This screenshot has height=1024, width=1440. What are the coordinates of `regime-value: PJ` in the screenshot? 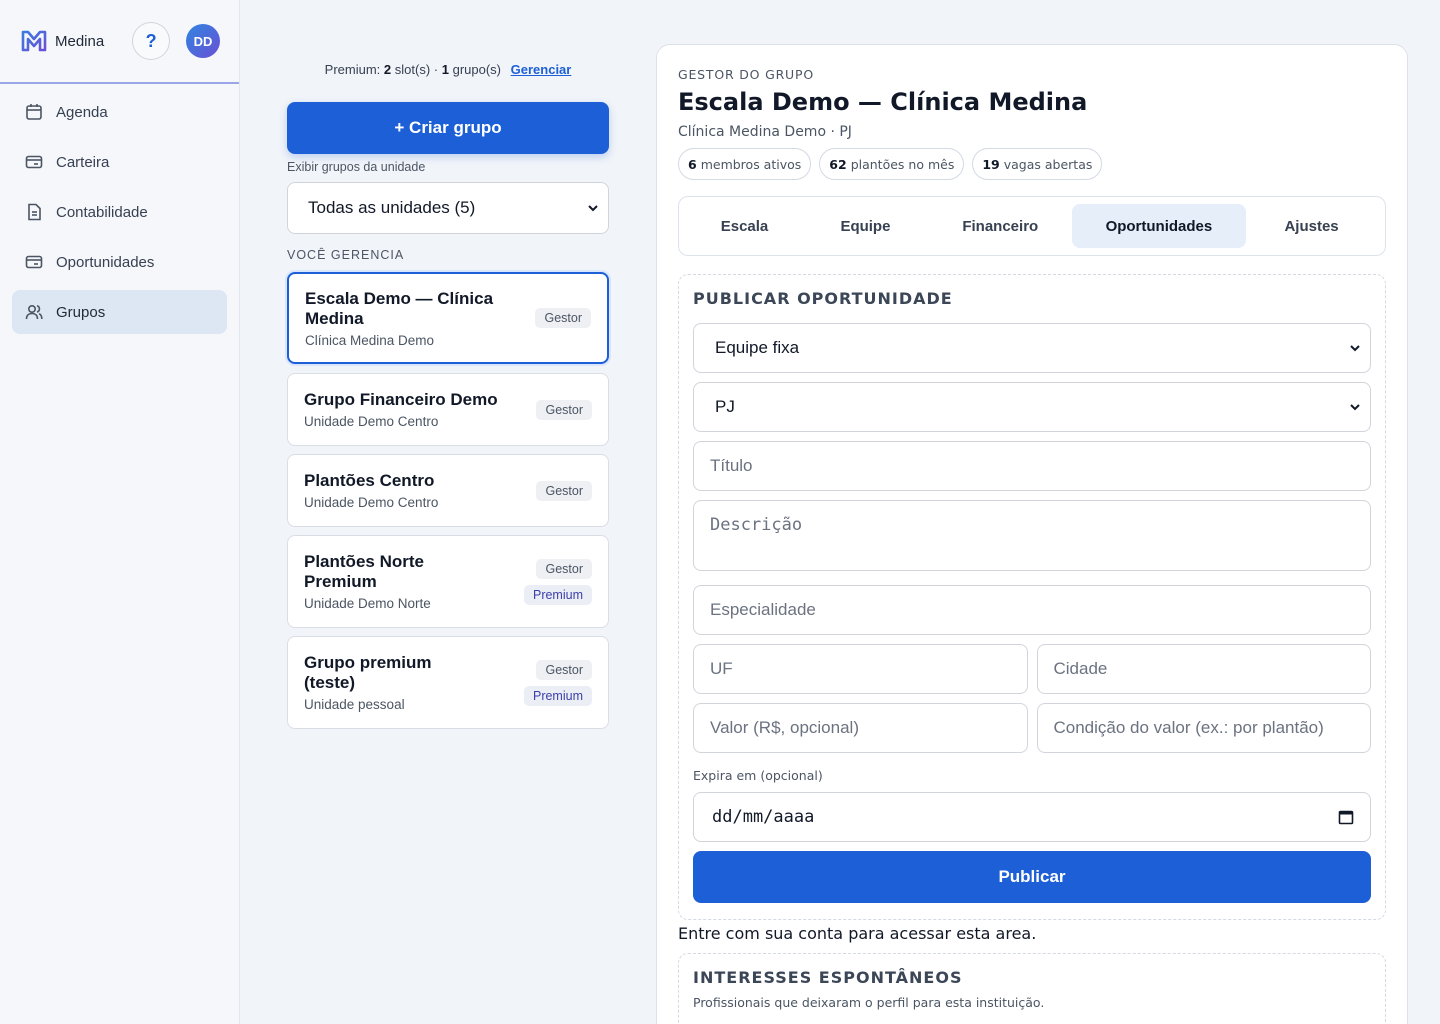 It's located at (725, 406).